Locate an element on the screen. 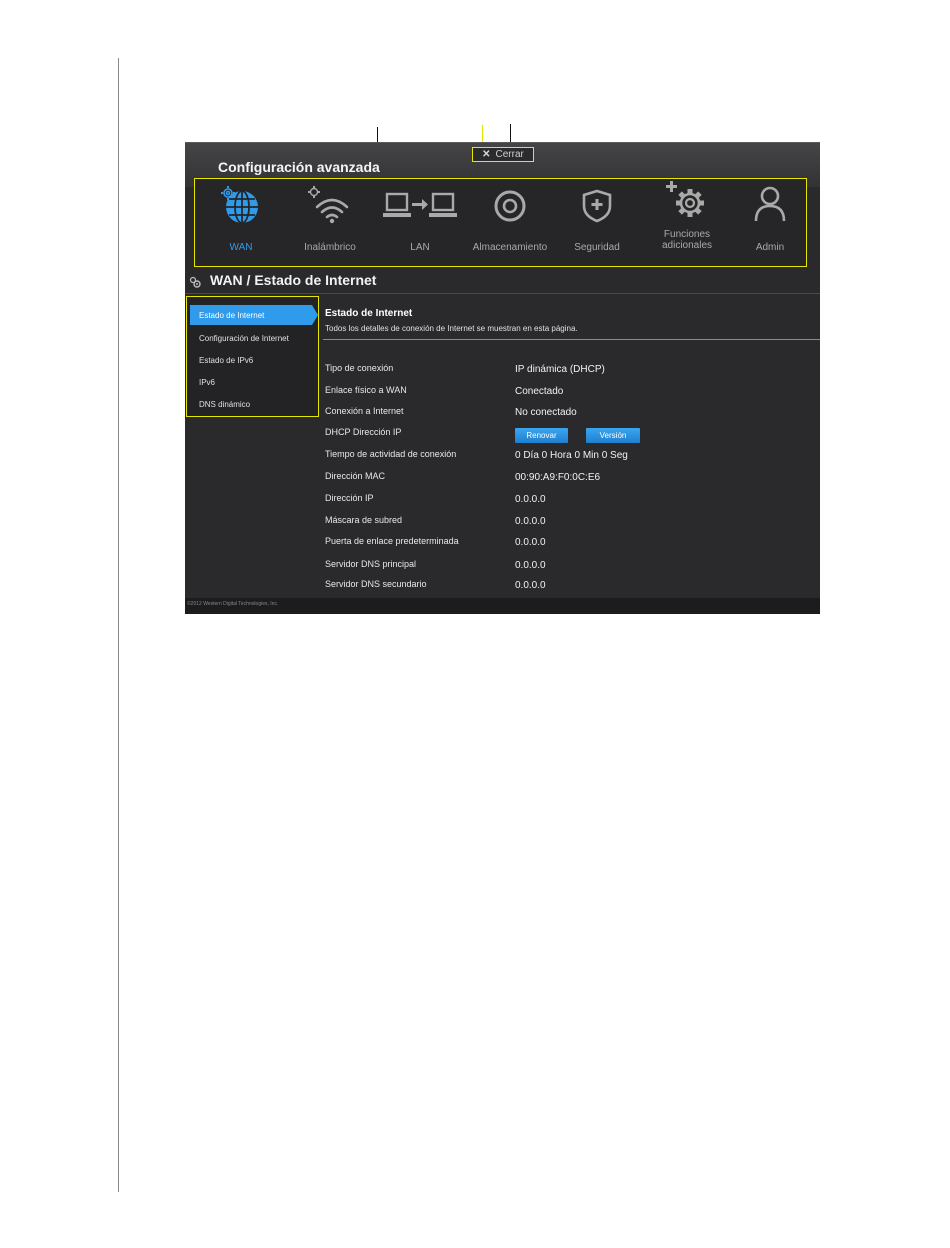  page-margin-rule is located at coordinates (118, 625).